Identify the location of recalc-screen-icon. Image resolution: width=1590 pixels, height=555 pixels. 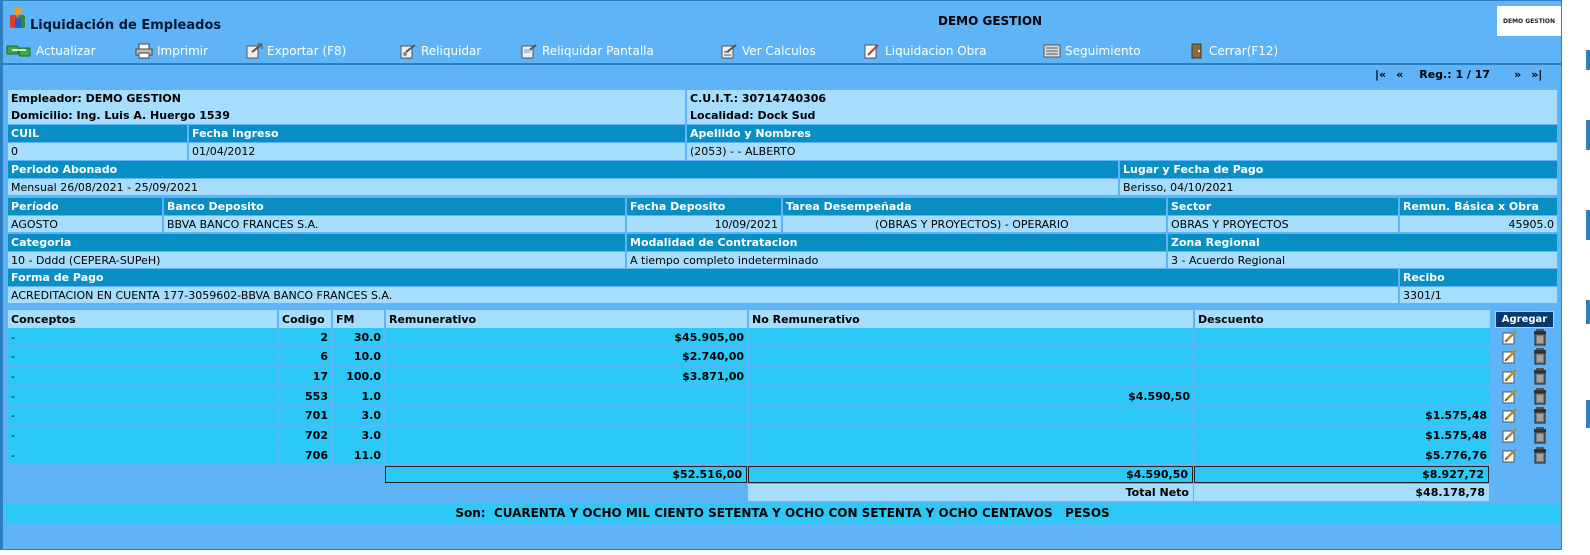
(529, 51).